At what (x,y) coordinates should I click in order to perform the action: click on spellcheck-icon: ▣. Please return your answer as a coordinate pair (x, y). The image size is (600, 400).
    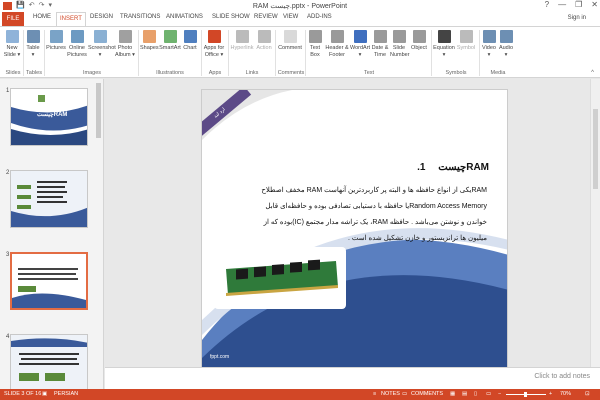
    Looking at the image, I should click on (44, 394).